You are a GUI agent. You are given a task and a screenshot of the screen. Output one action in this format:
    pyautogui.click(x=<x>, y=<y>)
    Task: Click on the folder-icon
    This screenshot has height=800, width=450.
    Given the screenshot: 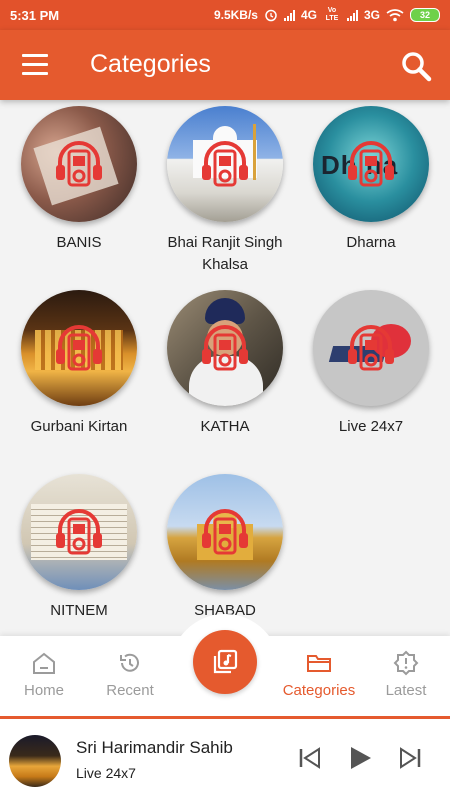 What is the action you would take?
    pyautogui.click(x=319, y=663)
    